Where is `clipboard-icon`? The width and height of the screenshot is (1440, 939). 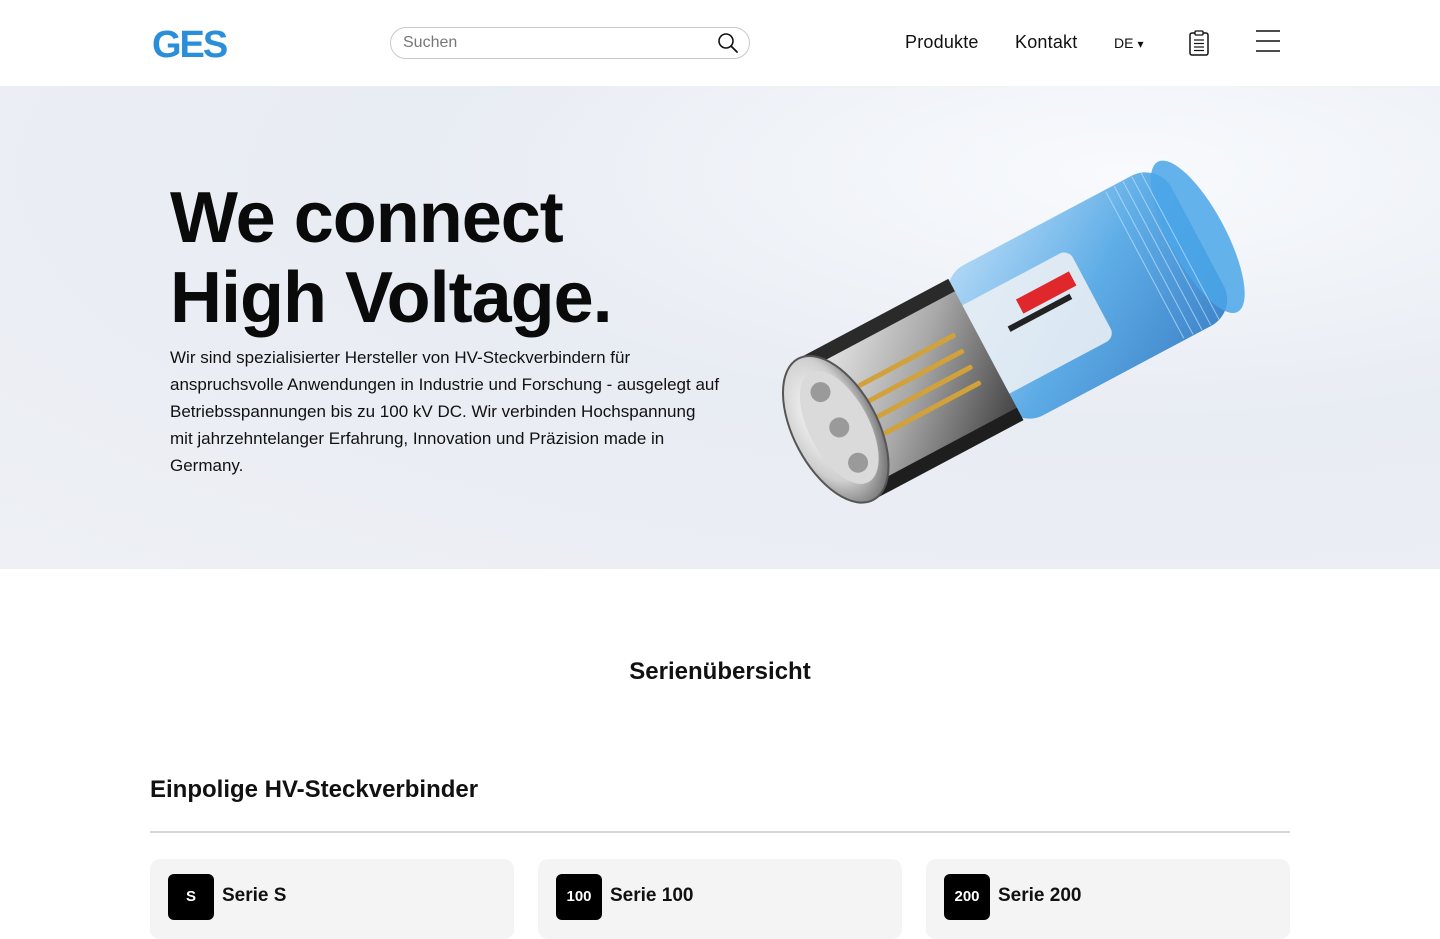
clipboard-icon is located at coordinates (1199, 43).